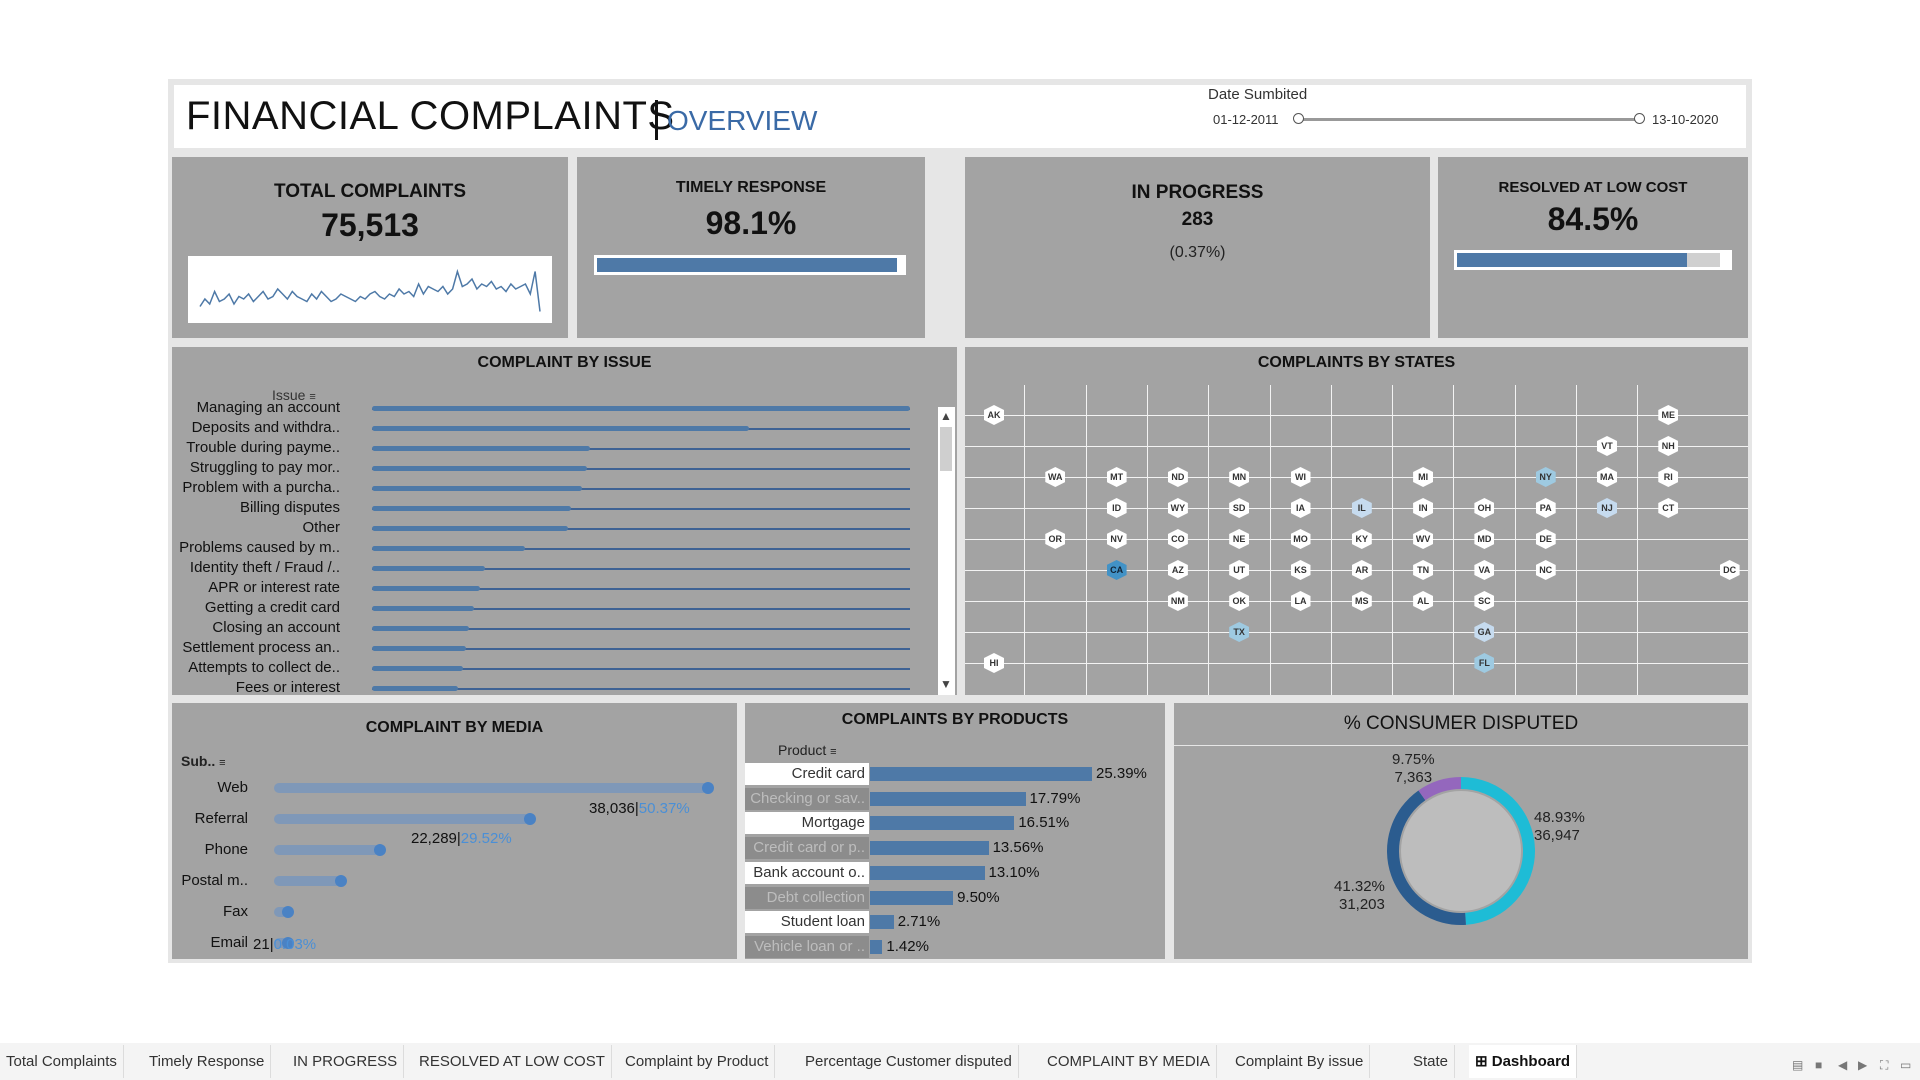 The width and height of the screenshot is (1920, 1080). Describe the element at coordinates (807, 848) in the screenshot. I see `product-label: Credit card or p..` at that location.